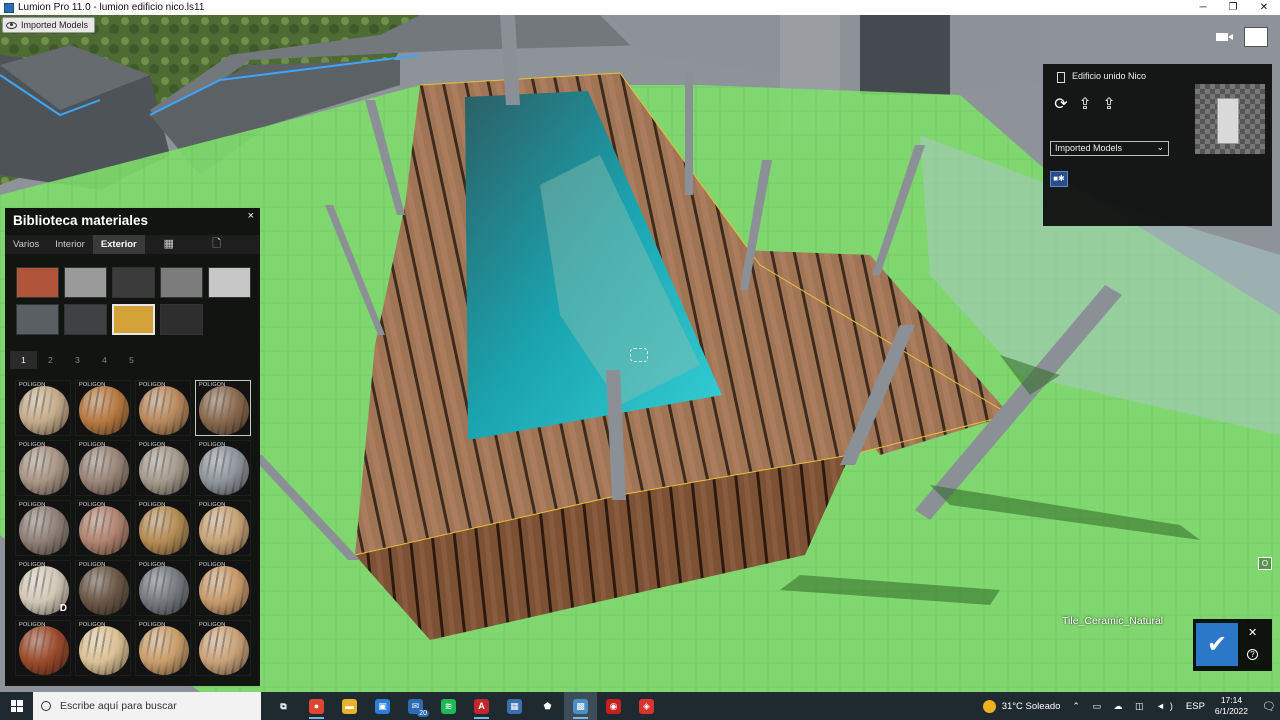  I want to click on taskbar-app-app-red-1: ◉, so click(613, 706).